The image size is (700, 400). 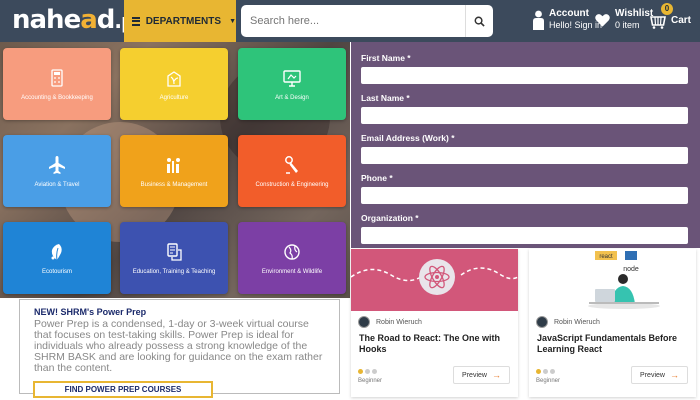 I want to click on book-icon, so click(x=174, y=251).